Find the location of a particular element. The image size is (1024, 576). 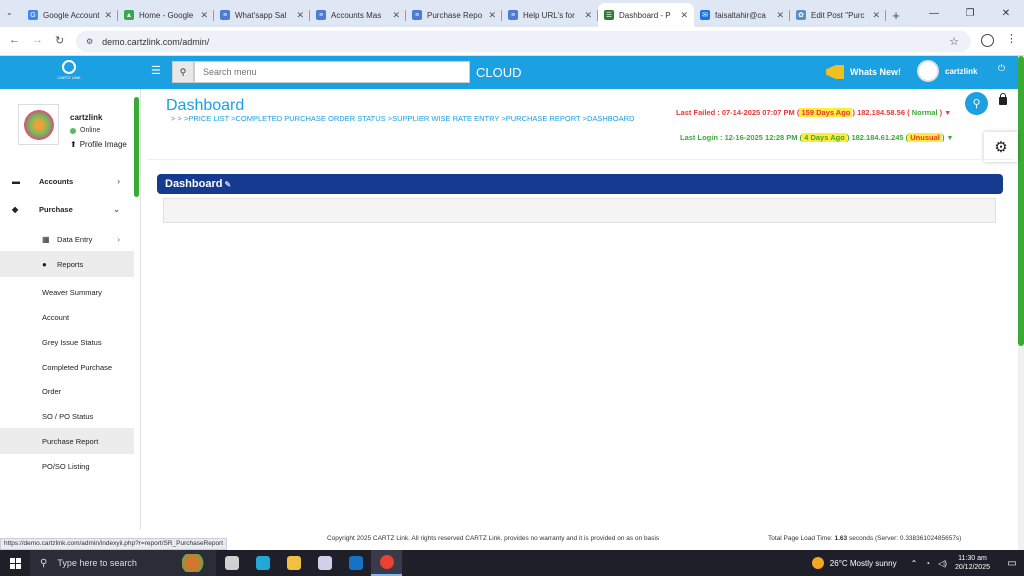

tab-title: Dashboard - P is located at coordinates (645, 15).